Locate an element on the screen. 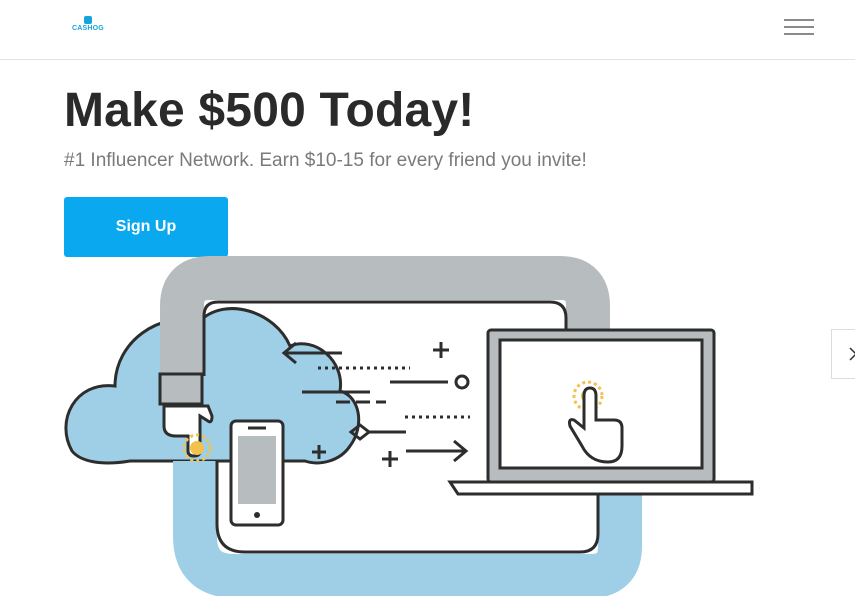 Image resolution: width=855 pixels, height=602 pixels. logo-mark-icon is located at coordinates (88, 20).